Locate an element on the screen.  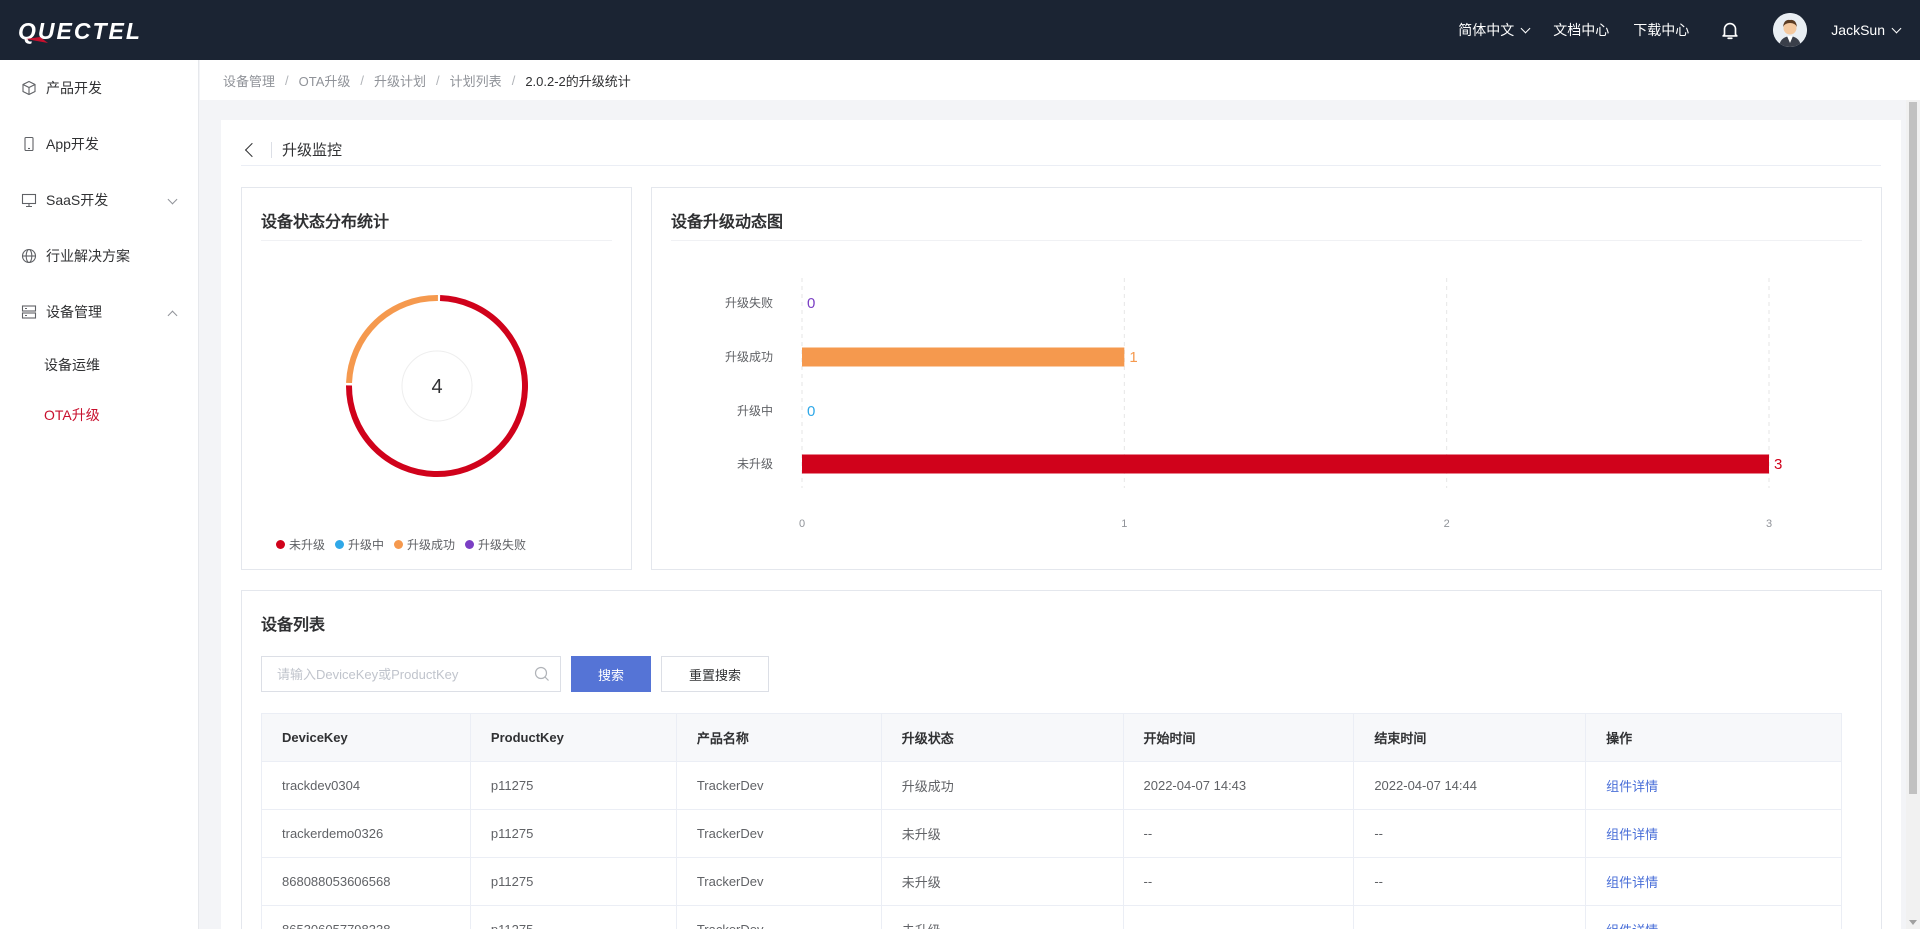
y-category-label: 升级中 is located at coordinates (755, 410).